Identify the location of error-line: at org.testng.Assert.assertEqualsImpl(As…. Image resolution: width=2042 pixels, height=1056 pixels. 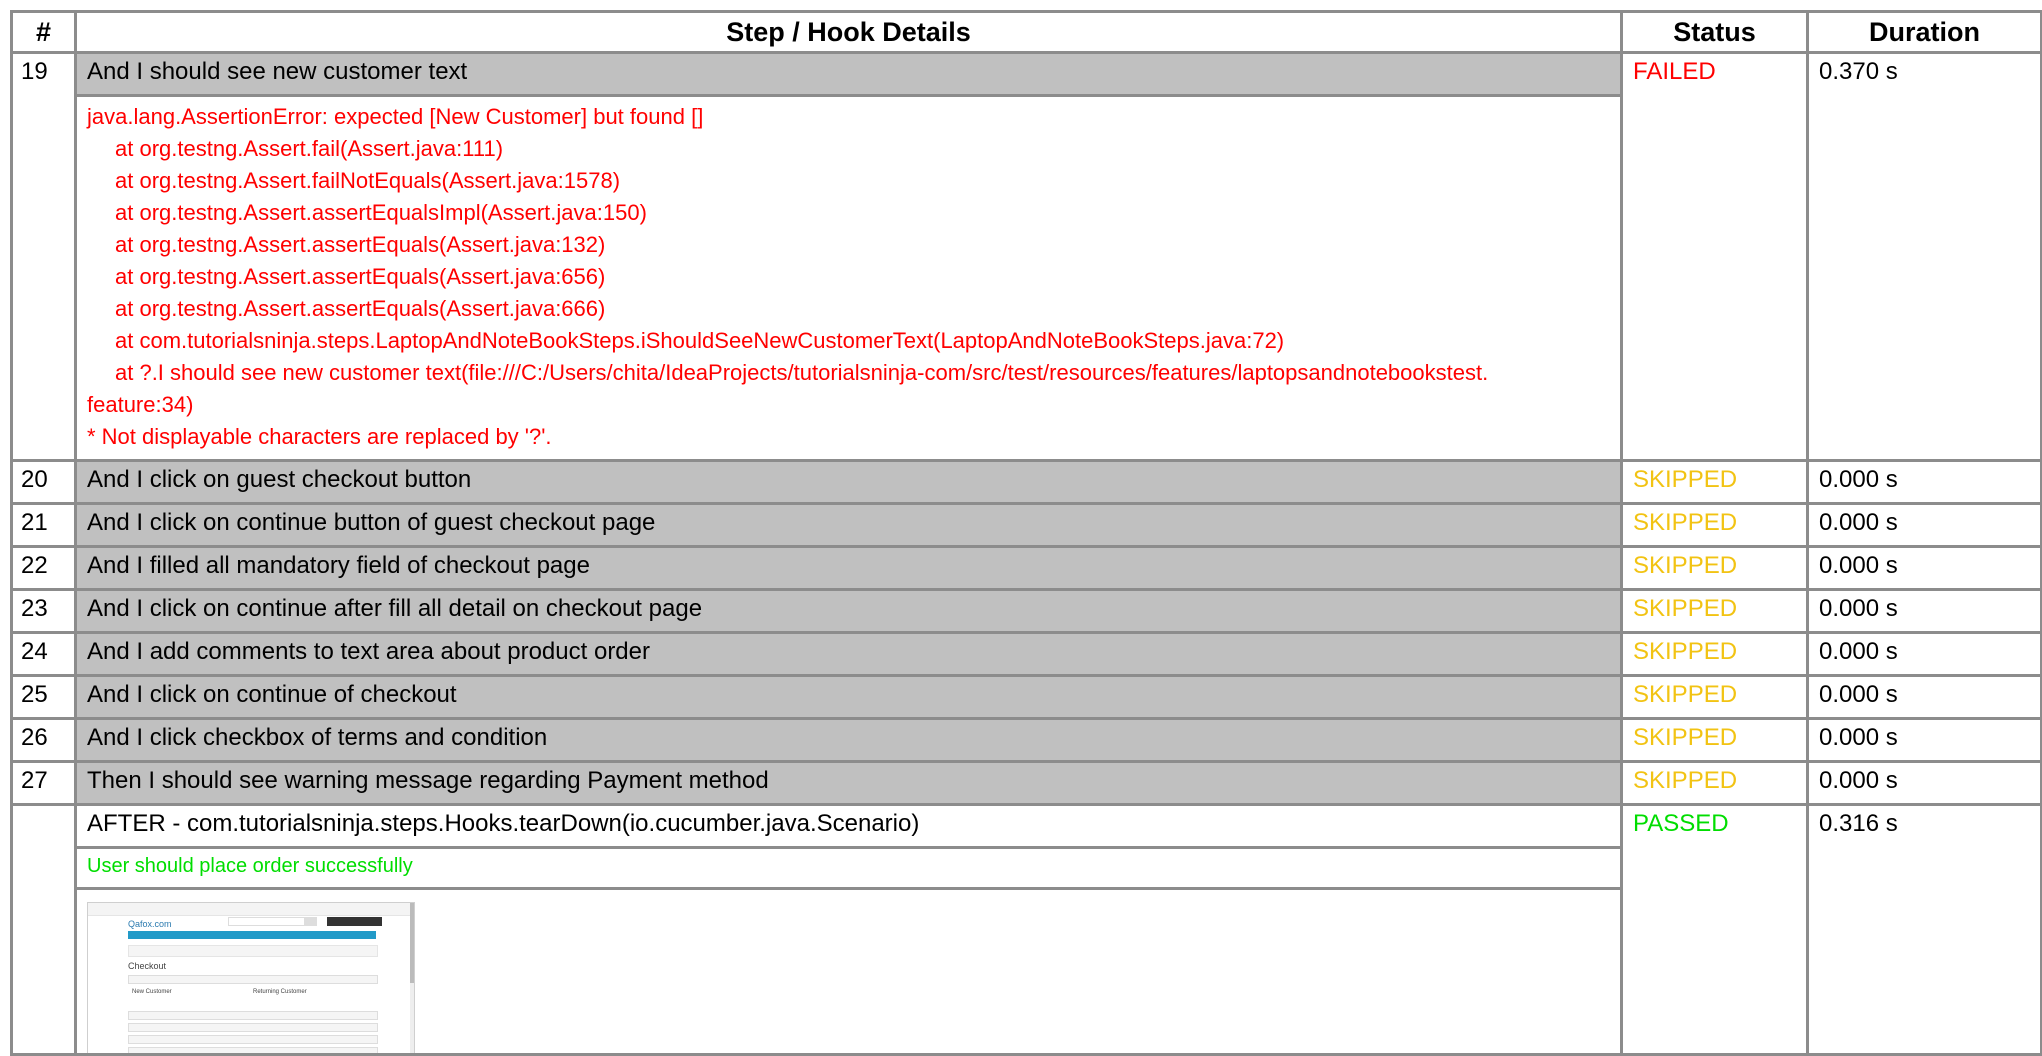
(381, 212).